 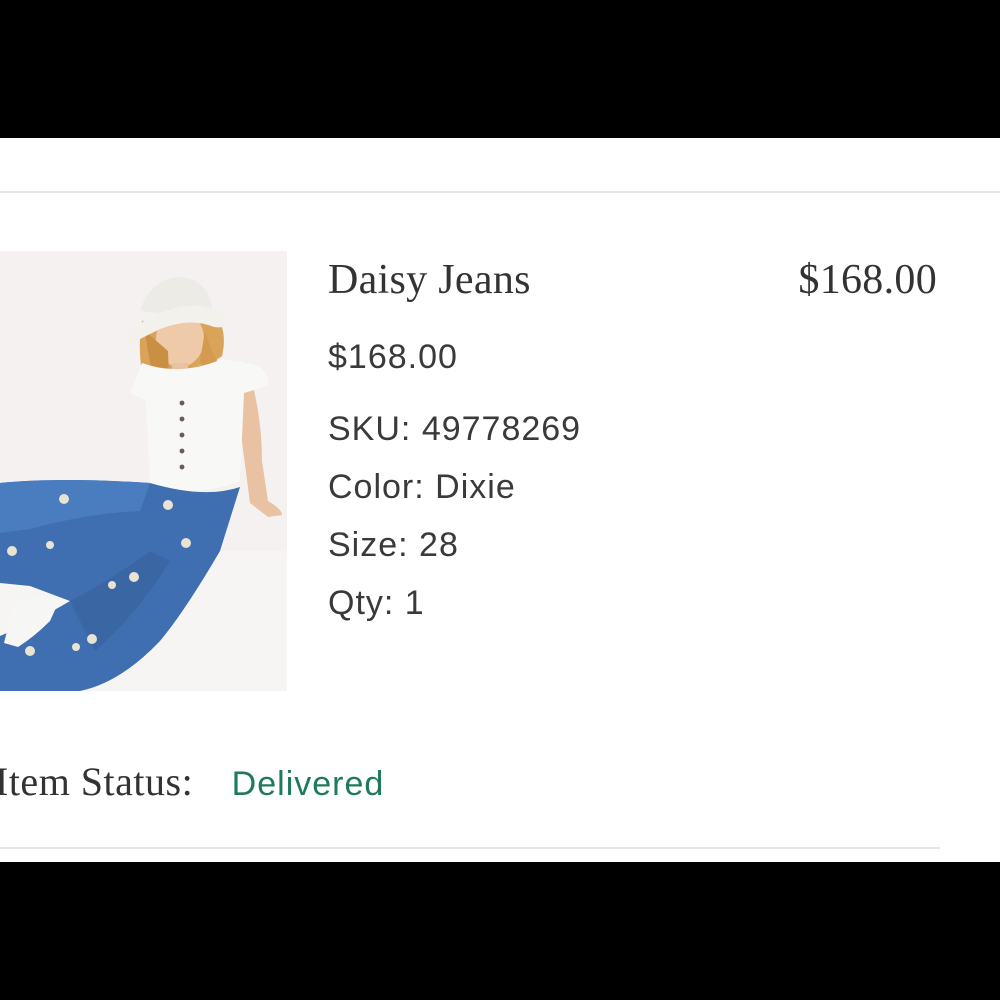 I want to click on size-row: Size: 28, so click(x=393, y=545).